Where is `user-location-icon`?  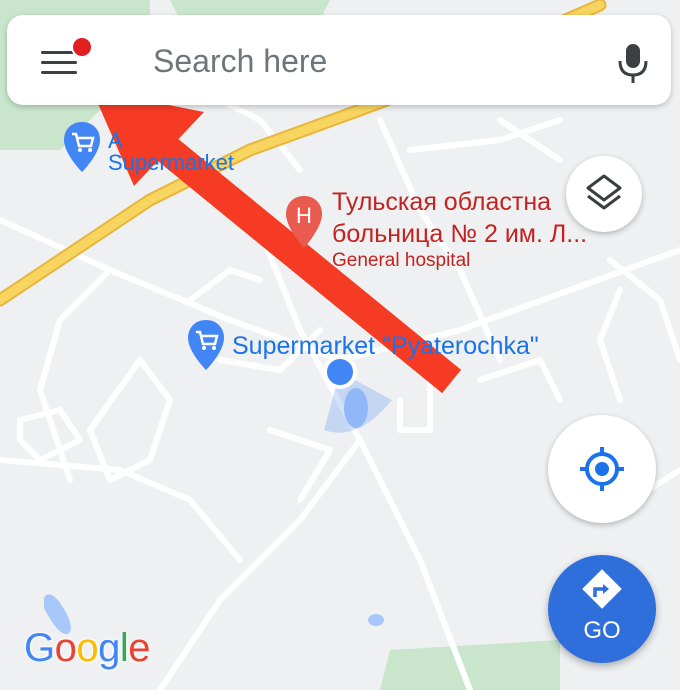 user-location-icon is located at coordinates (340, 372).